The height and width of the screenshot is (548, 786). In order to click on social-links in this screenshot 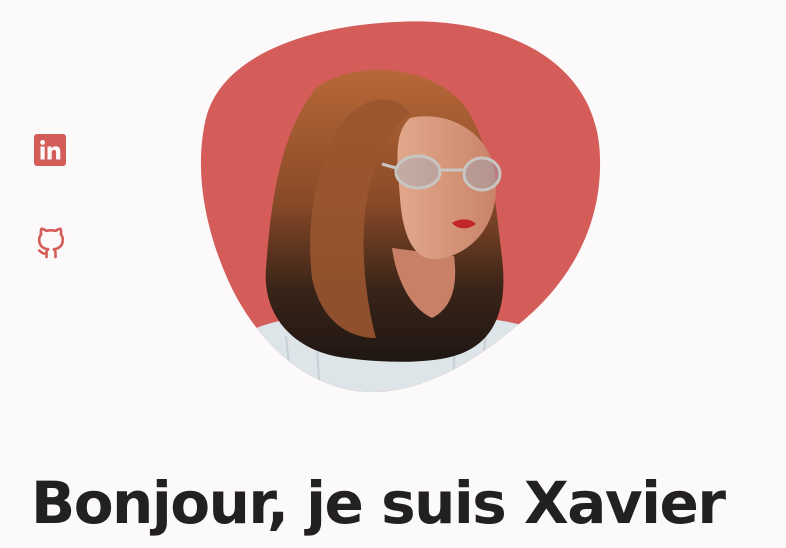, I will do `click(51, 197)`.